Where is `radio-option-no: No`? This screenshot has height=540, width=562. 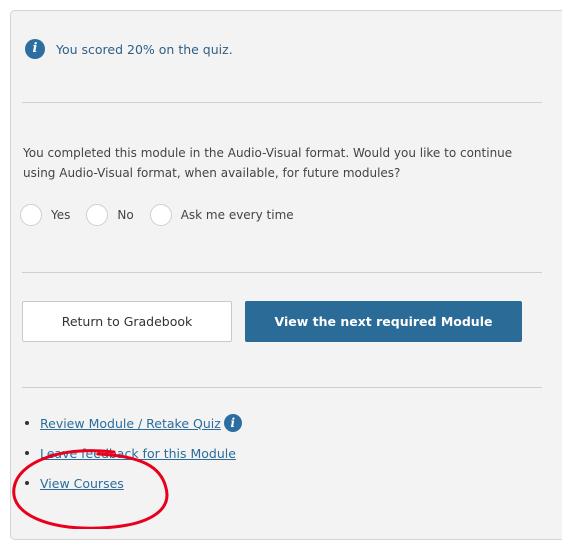 radio-option-no: No is located at coordinates (110, 215).